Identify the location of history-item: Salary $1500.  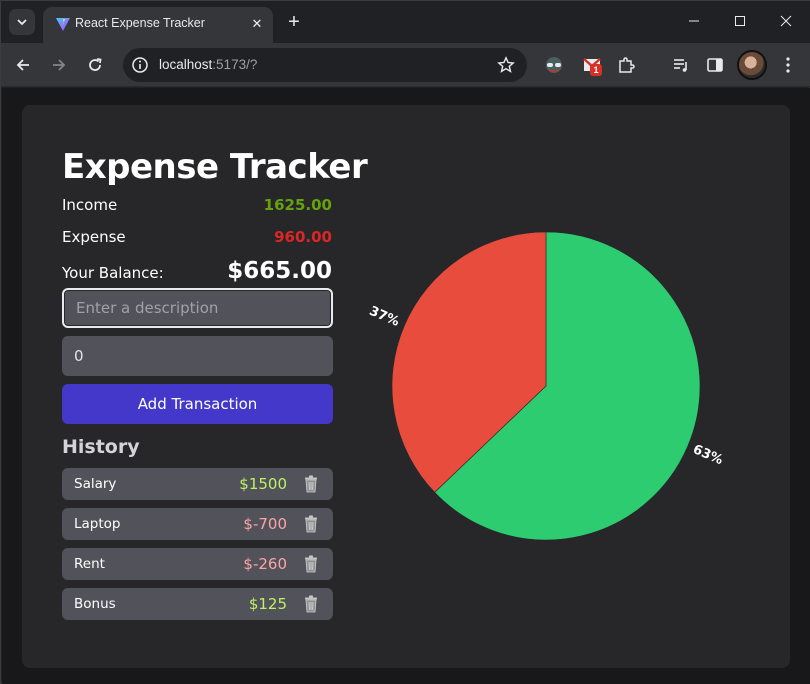
(197, 484).